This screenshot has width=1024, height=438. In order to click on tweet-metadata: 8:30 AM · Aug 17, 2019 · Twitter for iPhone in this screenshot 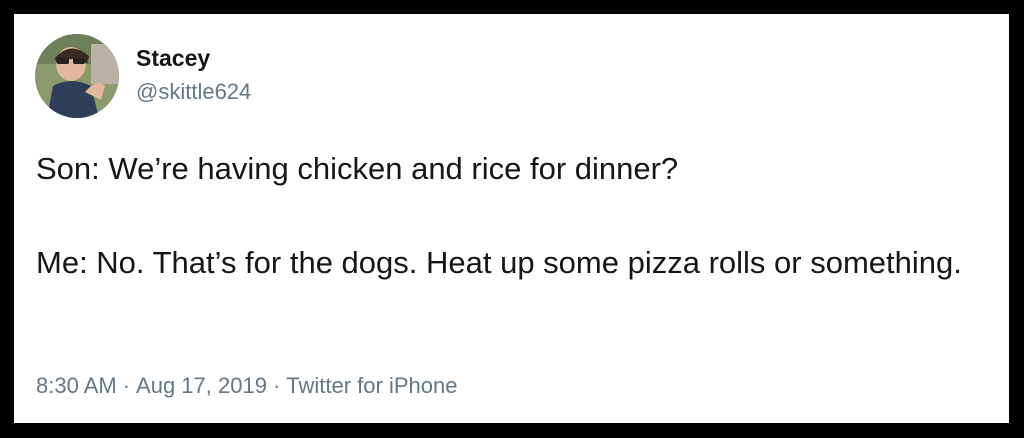, I will do `click(246, 386)`.